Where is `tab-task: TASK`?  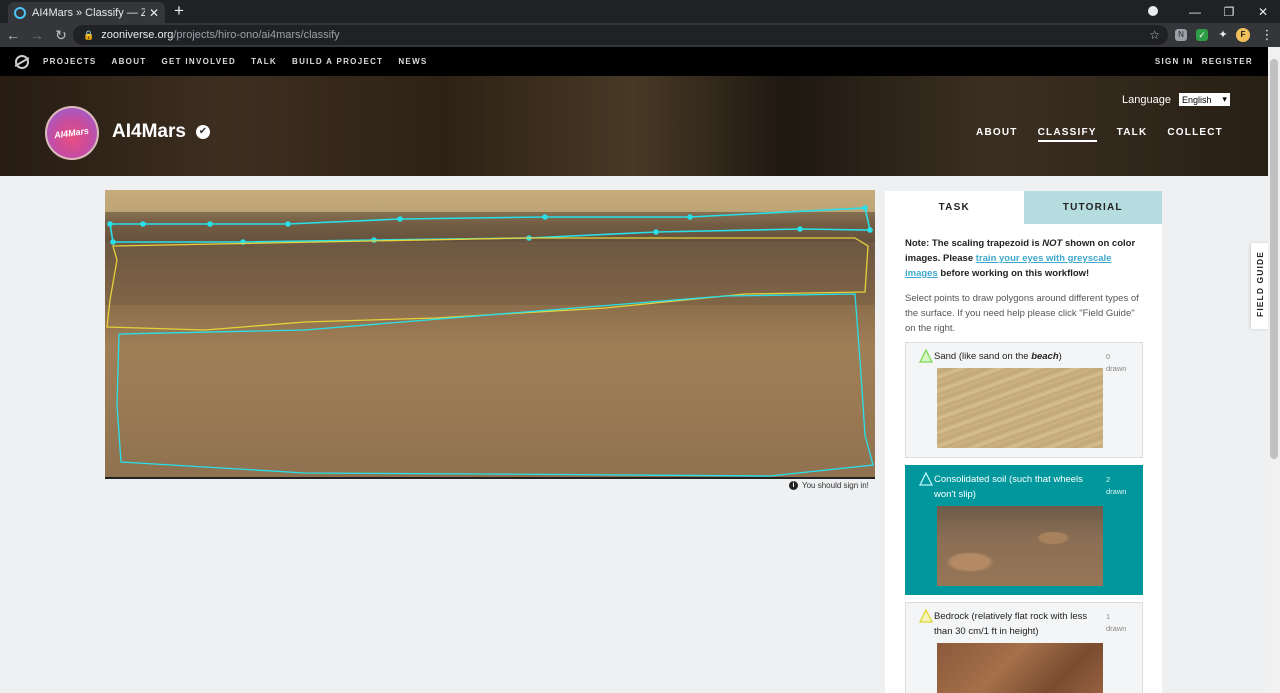 tab-task: TASK is located at coordinates (954, 207).